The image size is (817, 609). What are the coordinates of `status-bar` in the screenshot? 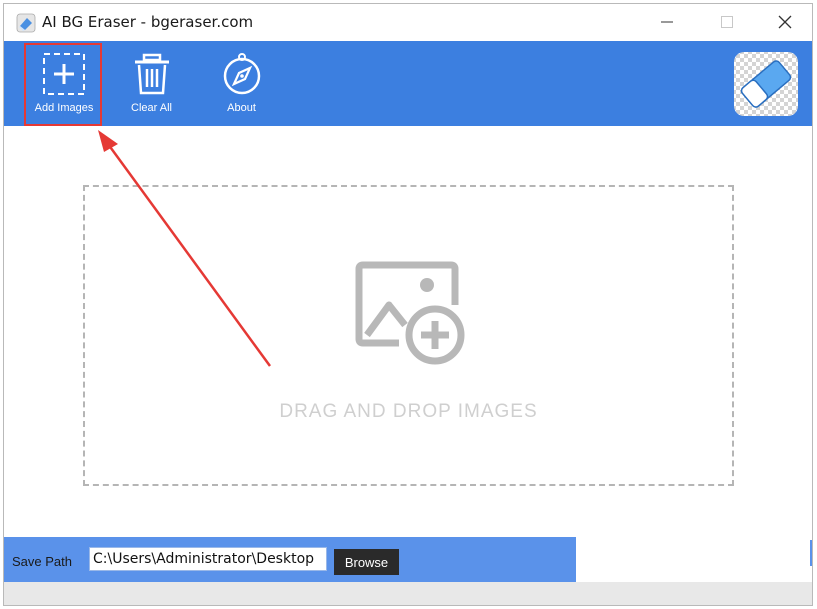 It's located at (408, 593).